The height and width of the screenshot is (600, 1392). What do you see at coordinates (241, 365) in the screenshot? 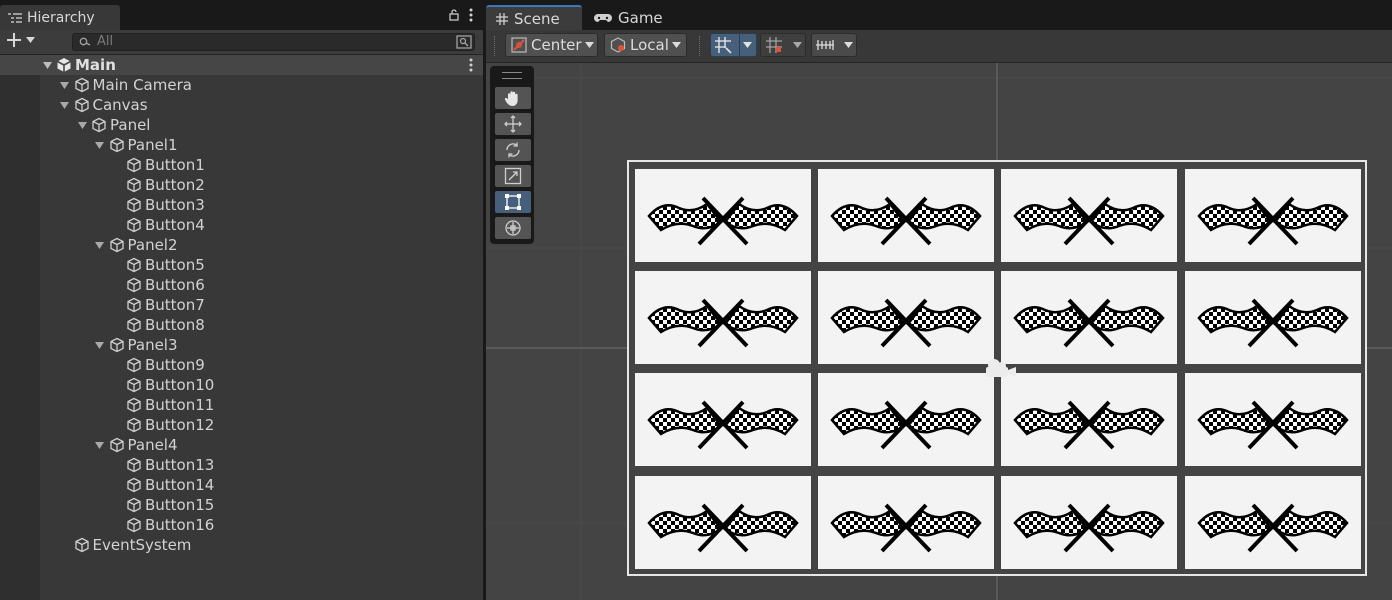
I see `hierarchy-item-row: Button9` at bounding box center [241, 365].